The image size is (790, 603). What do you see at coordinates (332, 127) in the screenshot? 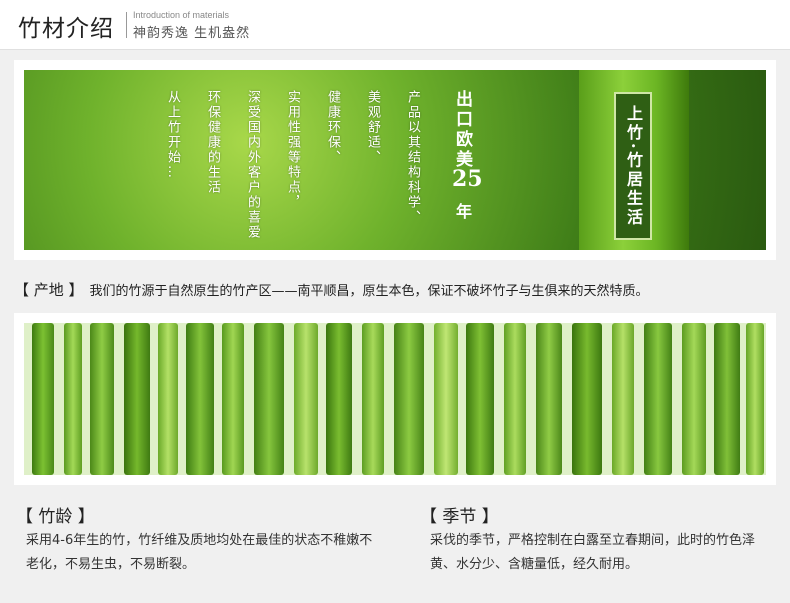
I see `banner-text-col-3: 健康环保、` at bounding box center [332, 127].